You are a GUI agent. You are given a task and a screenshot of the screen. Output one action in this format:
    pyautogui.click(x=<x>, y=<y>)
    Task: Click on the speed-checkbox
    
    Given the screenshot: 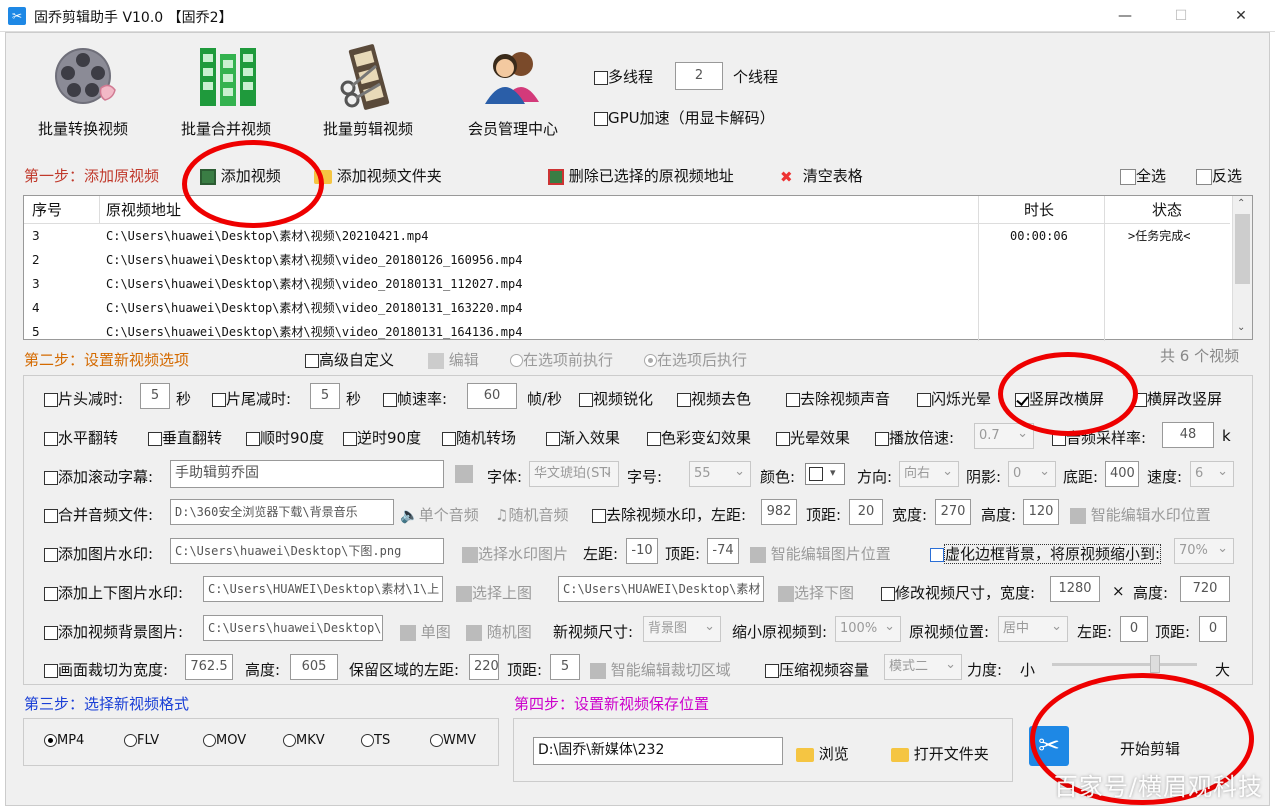 What is the action you would take?
    pyautogui.click(x=882, y=438)
    